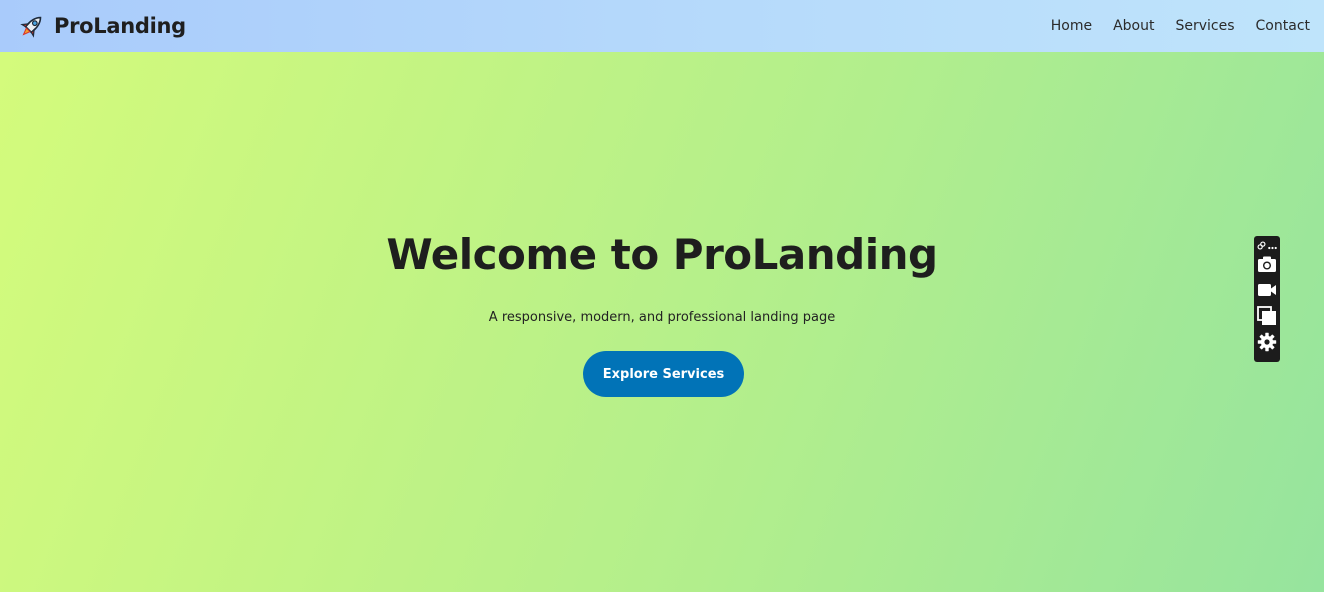 Image resolution: width=1324 pixels, height=592 pixels. I want to click on toolbar-top, so click(1267, 244).